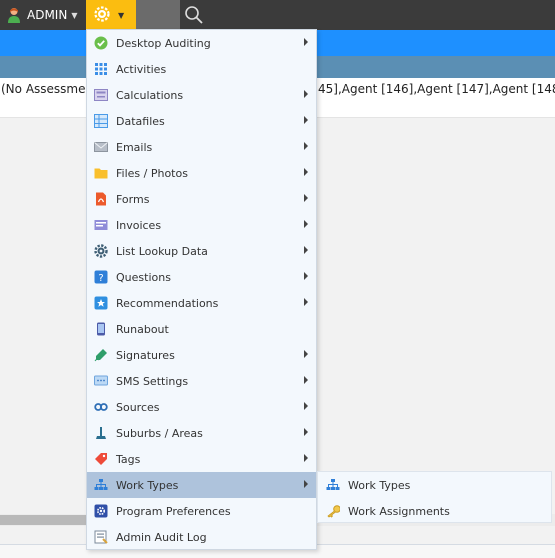 The width and height of the screenshot is (555, 558). I want to click on menu-item-runabout: Runabout, so click(201, 329).